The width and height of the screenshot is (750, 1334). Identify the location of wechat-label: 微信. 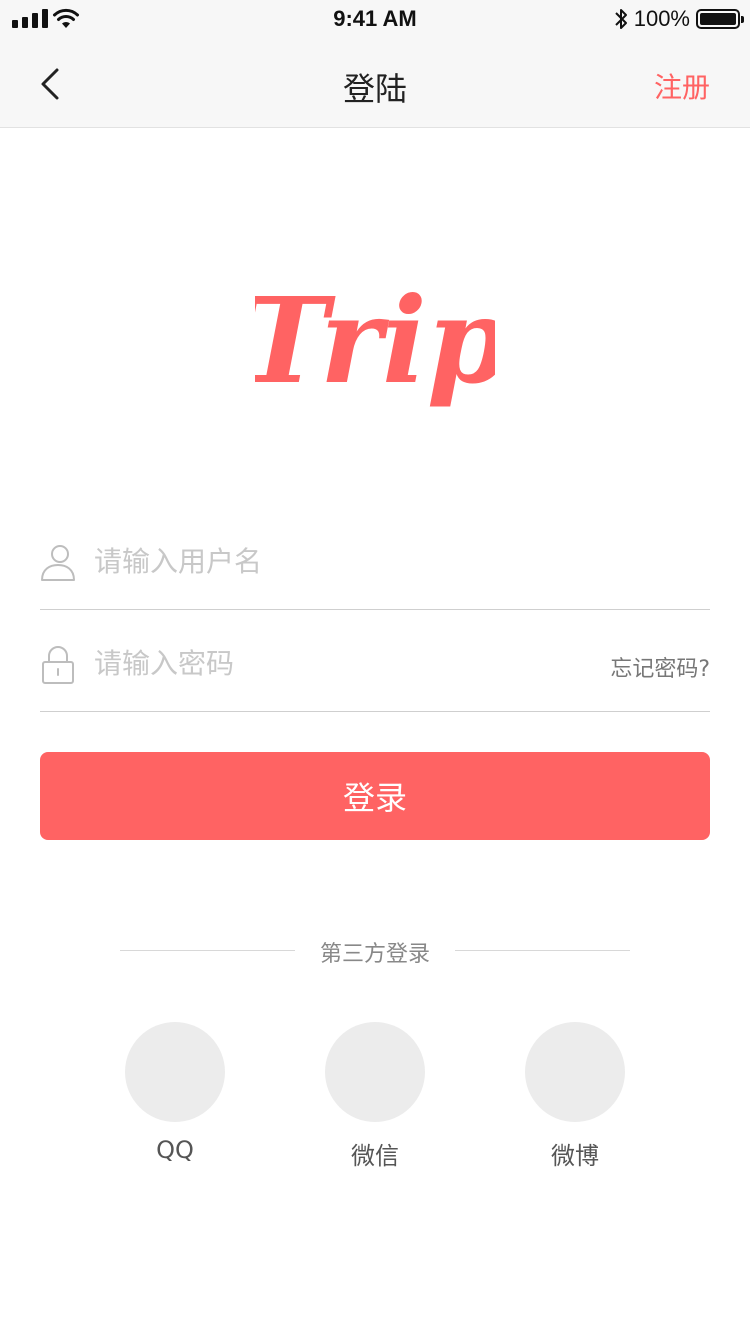
(375, 1156).